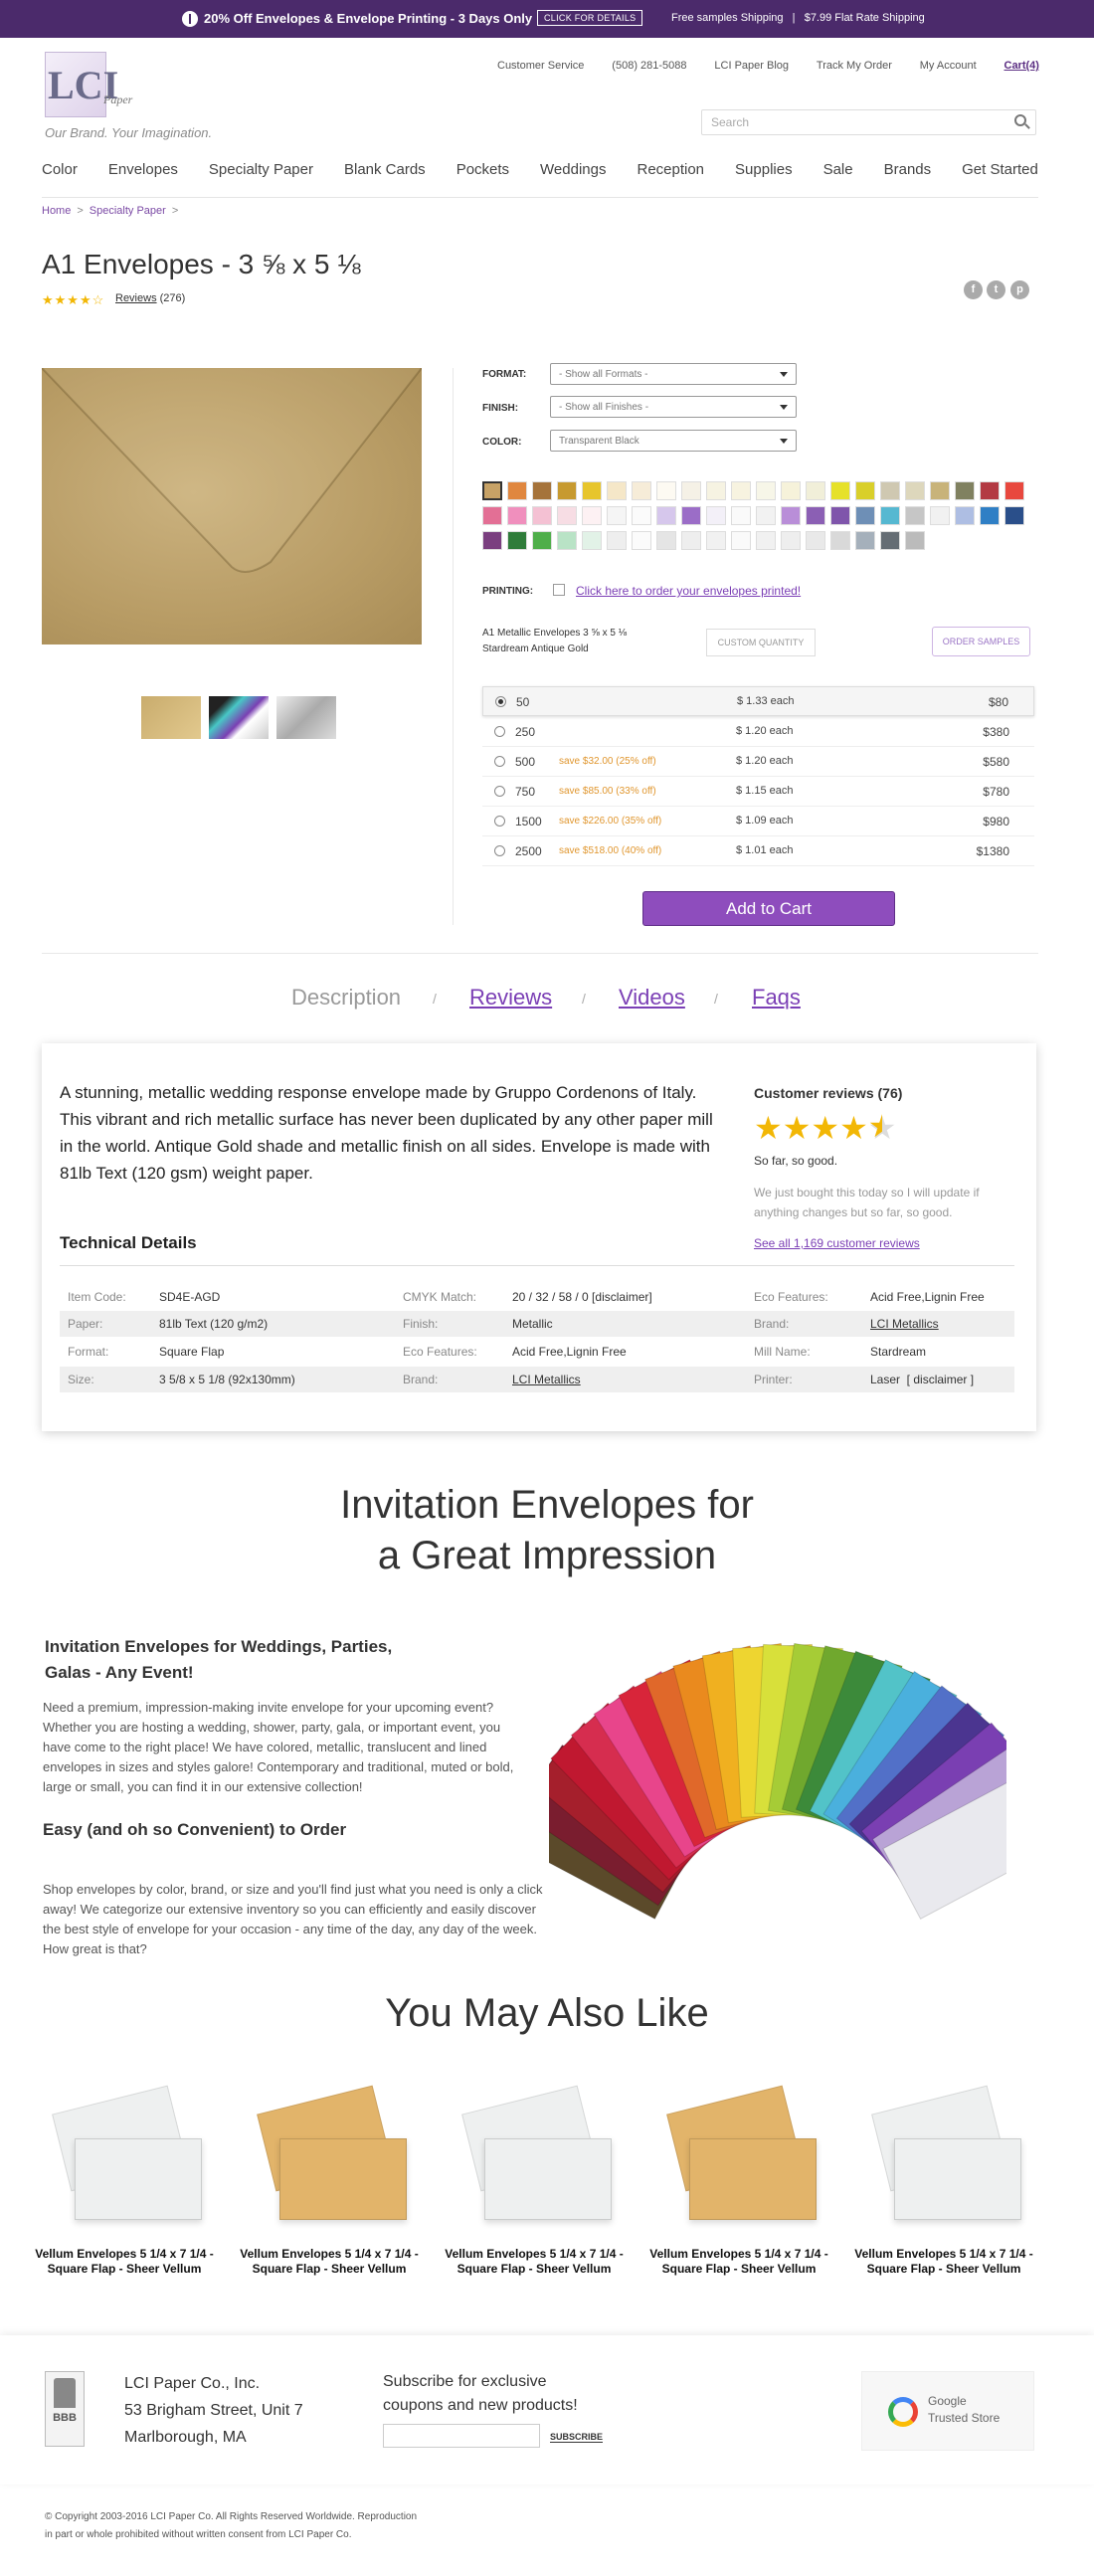 The width and height of the screenshot is (1094, 2576). What do you see at coordinates (776, 998) in the screenshot?
I see `tab-faqs: Faqs` at bounding box center [776, 998].